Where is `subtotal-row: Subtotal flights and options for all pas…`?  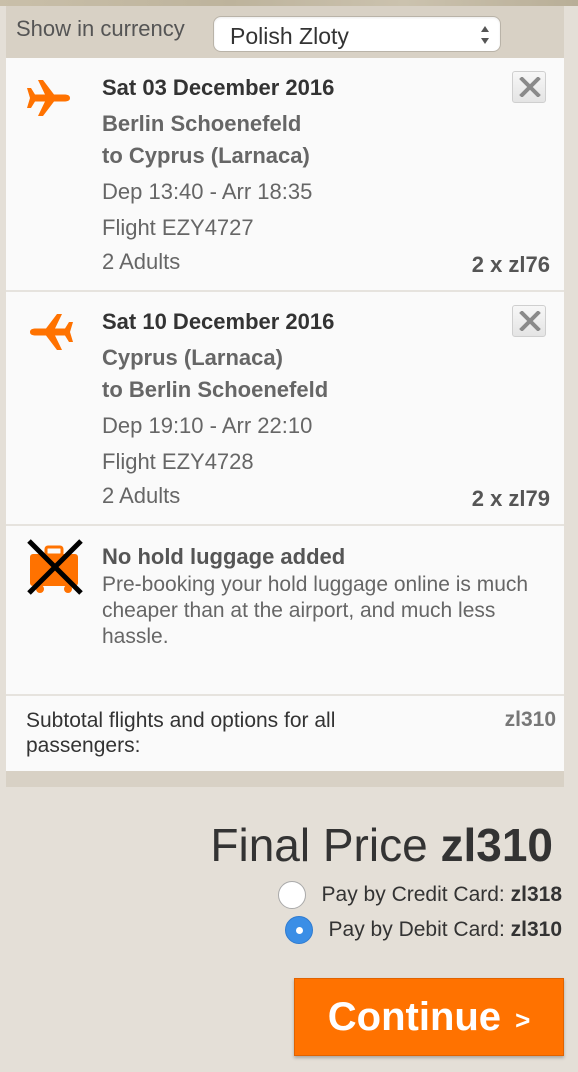 subtotal-row: Subtotal flights and options for all pas… is located at coordinates (285, 734).